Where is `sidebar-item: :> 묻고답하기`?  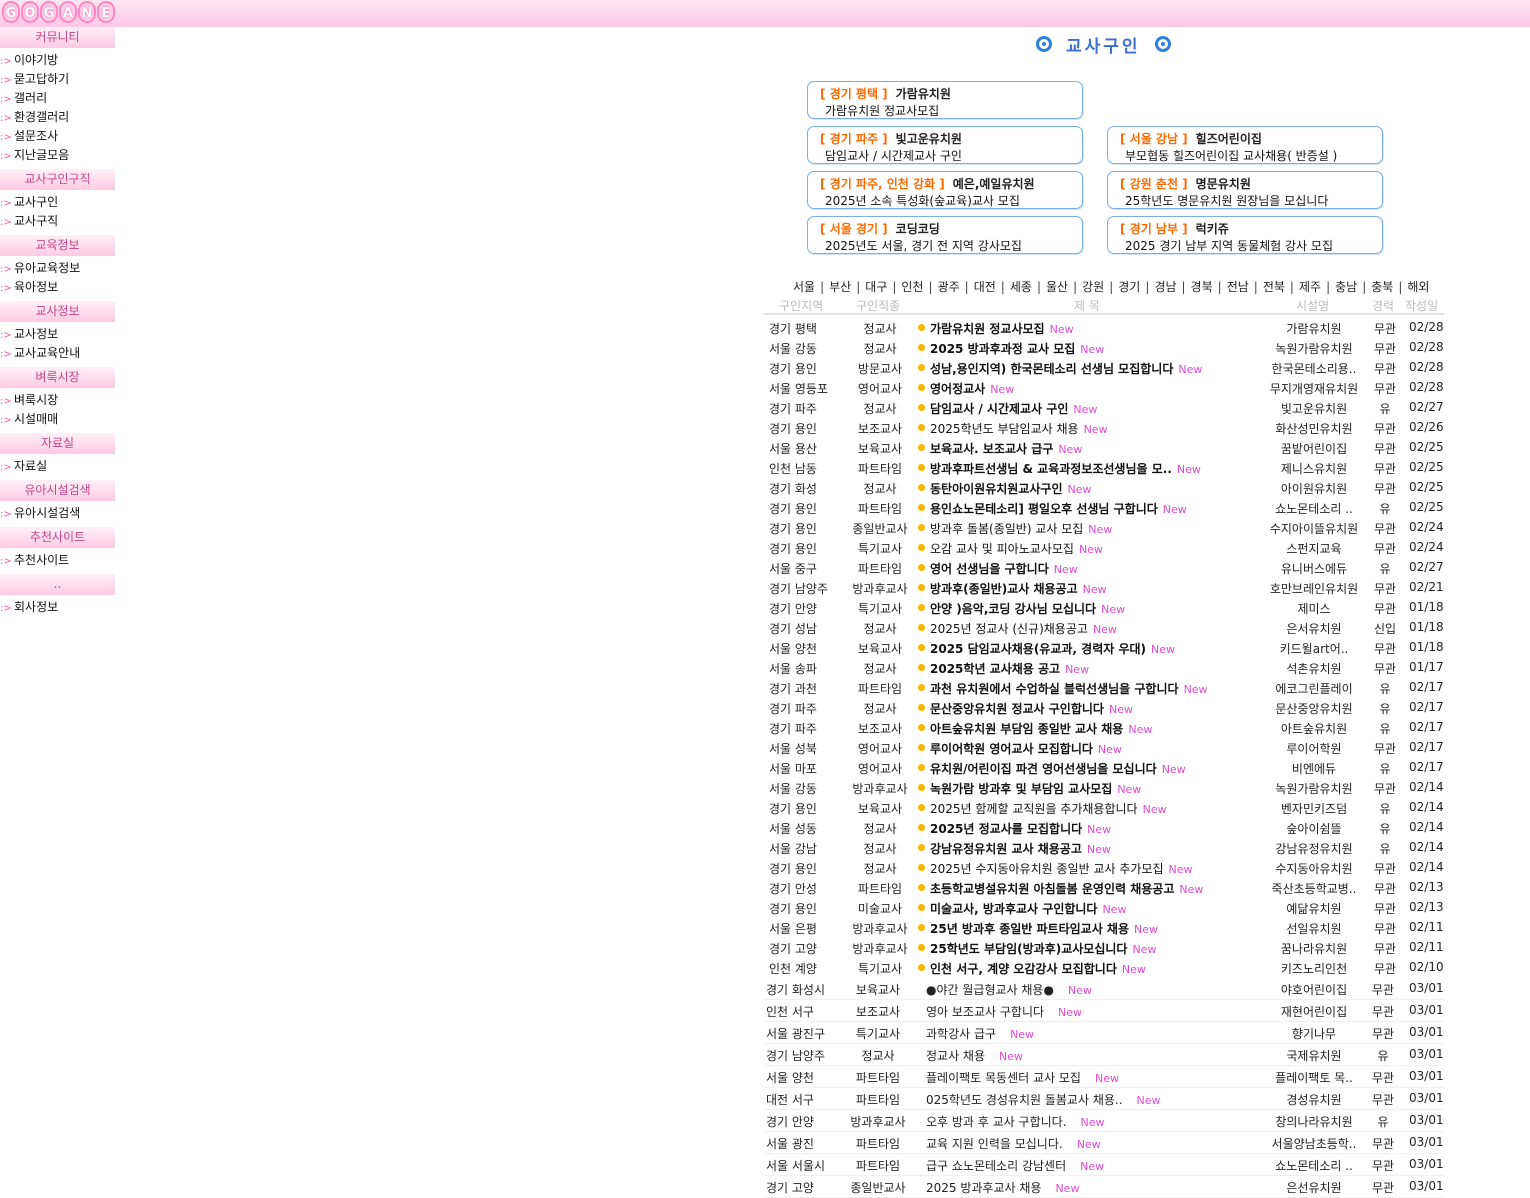
sidebar-item: :> 묻고답하기 is located at coordinates (57, 79).